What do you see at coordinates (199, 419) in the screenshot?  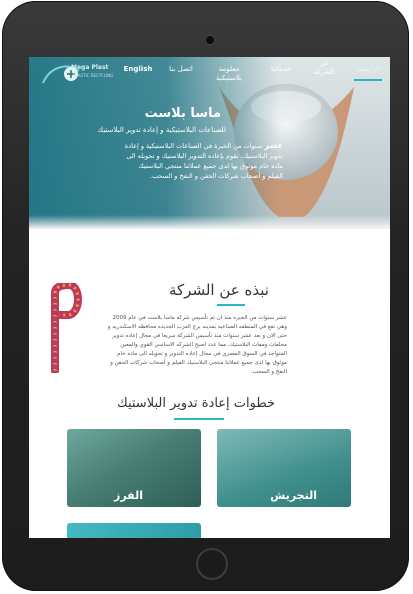 I see `steps-title-underline` at bounding box center [199, 419].